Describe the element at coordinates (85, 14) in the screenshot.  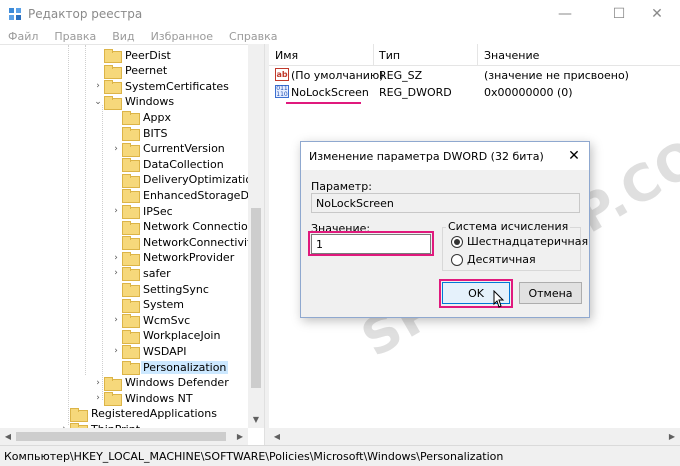
I see `window-title: Редактор реестра` at that location.